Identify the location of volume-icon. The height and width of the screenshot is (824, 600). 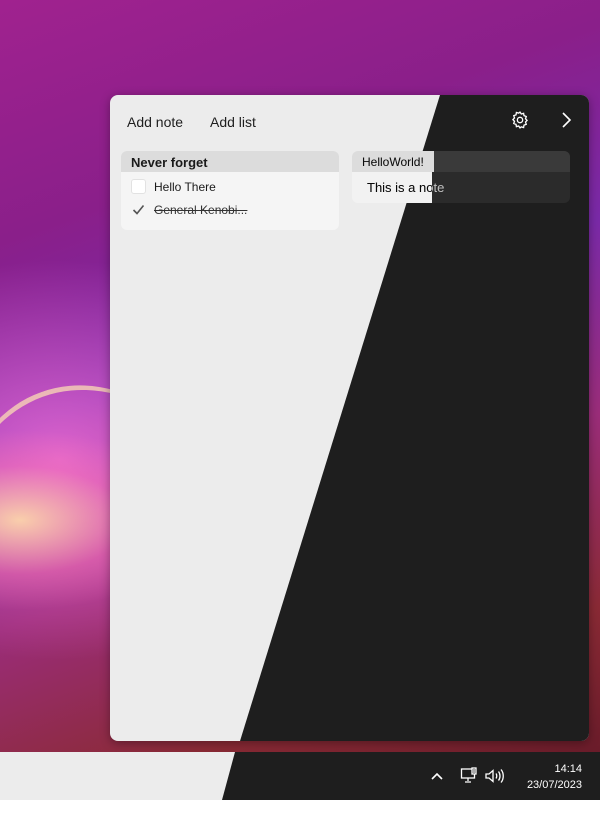
(494, 776).